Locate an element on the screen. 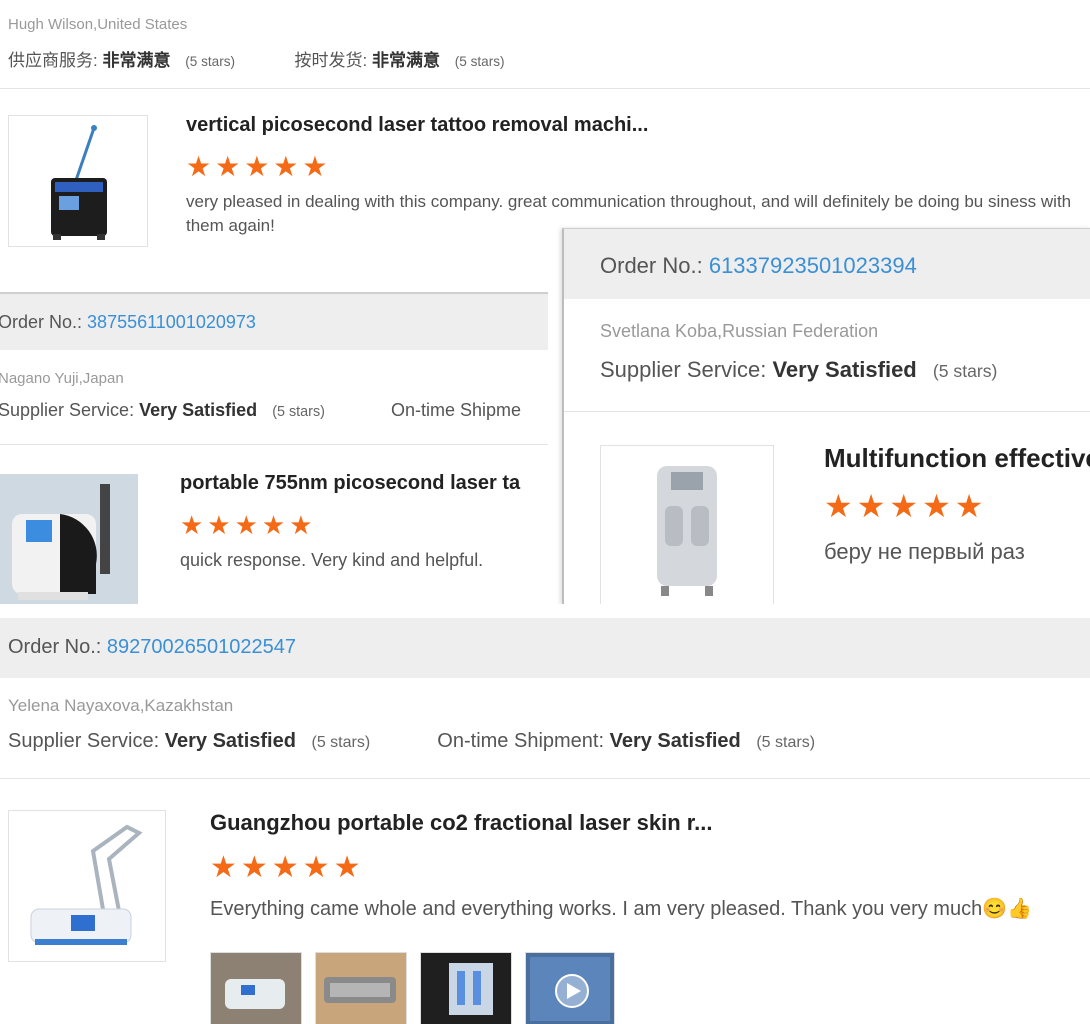 The width and height of the screenshot is (1090, 1024). service-label: 供应商服务: is located at coordinates (53, 60).